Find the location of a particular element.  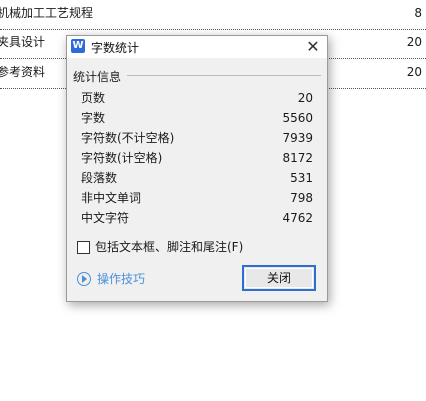

close-button: 关闭 is located at coordinates (279, 278).